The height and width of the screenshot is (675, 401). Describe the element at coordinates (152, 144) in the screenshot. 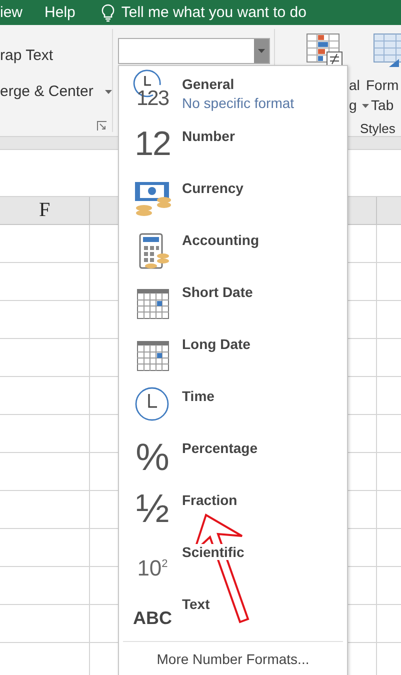

I see `number-format-icon: 12` at that location.